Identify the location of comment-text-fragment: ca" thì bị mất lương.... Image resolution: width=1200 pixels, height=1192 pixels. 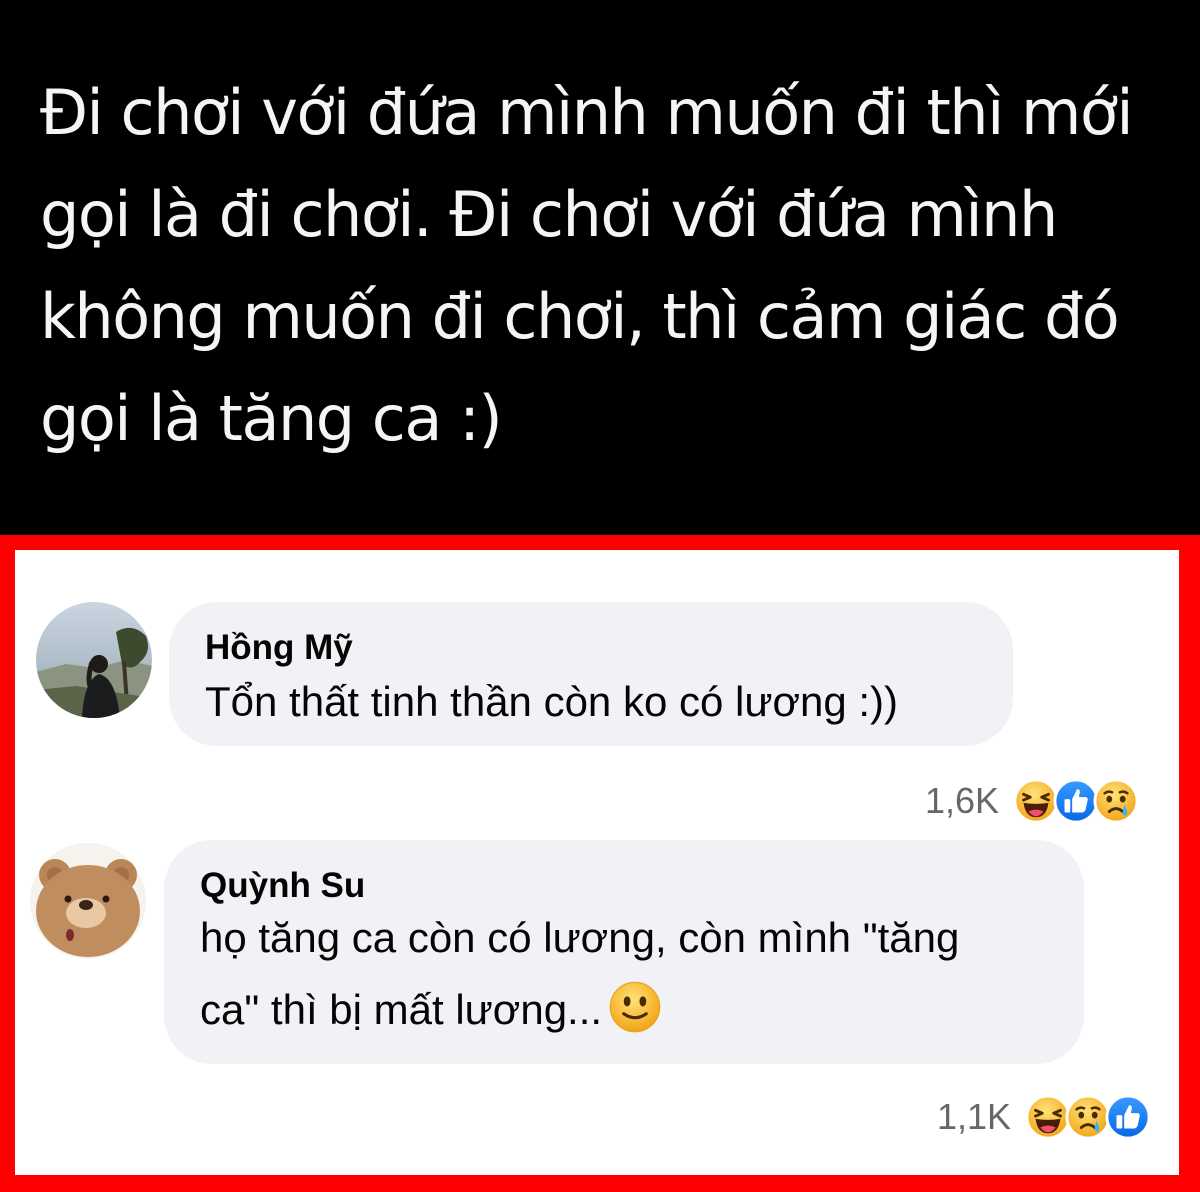
(401, 1009).